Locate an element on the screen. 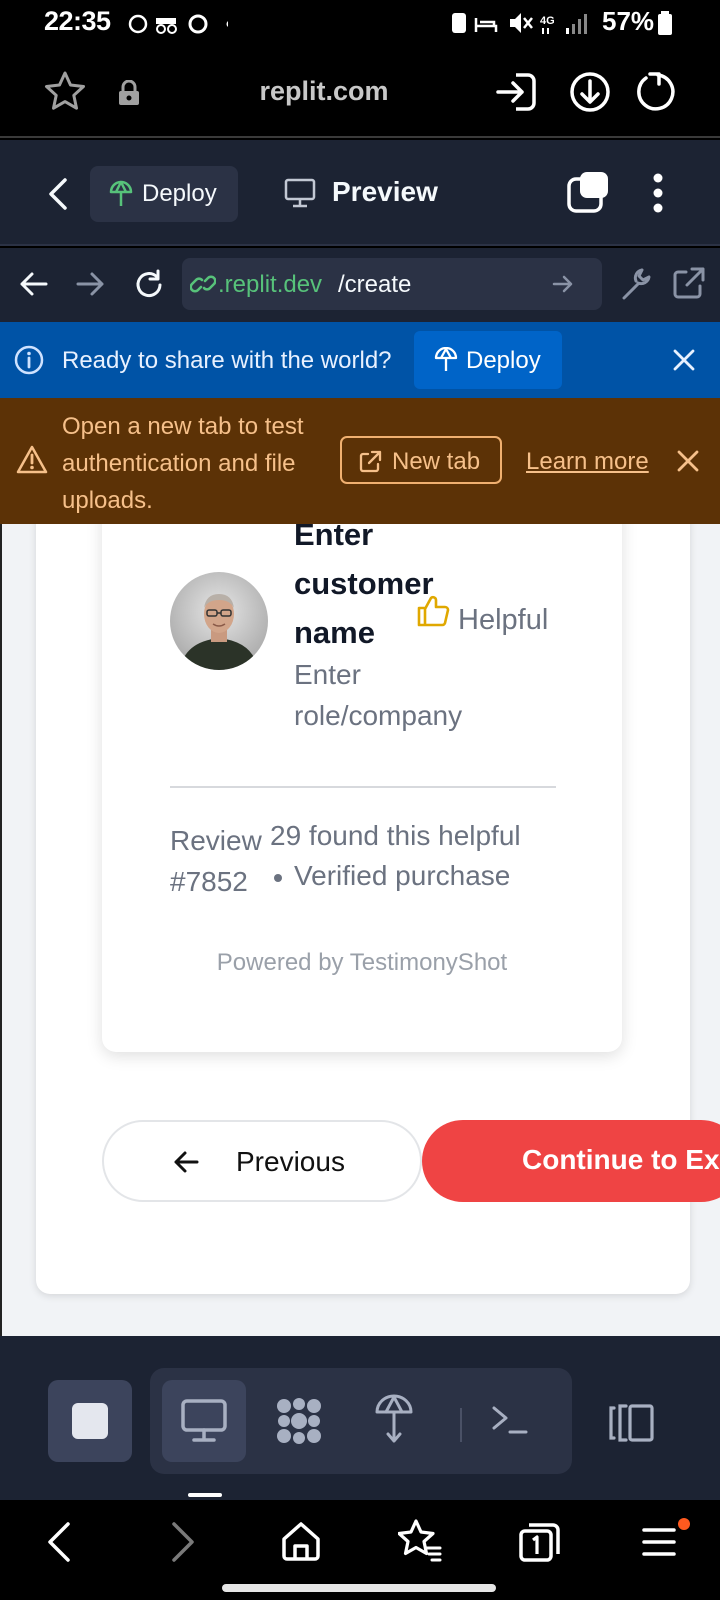  learn-more-link: Learn more is located at coordinates (587, 462).